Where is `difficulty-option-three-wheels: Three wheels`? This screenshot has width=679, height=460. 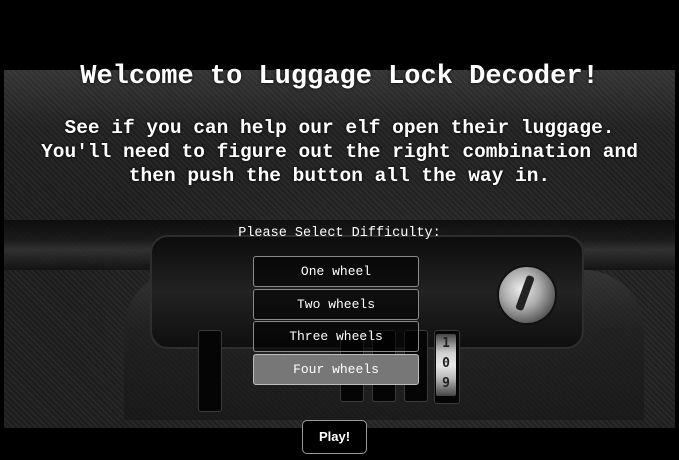
difficulty-option-three-wheels: Three wheels is located at coordinates (336, 336).